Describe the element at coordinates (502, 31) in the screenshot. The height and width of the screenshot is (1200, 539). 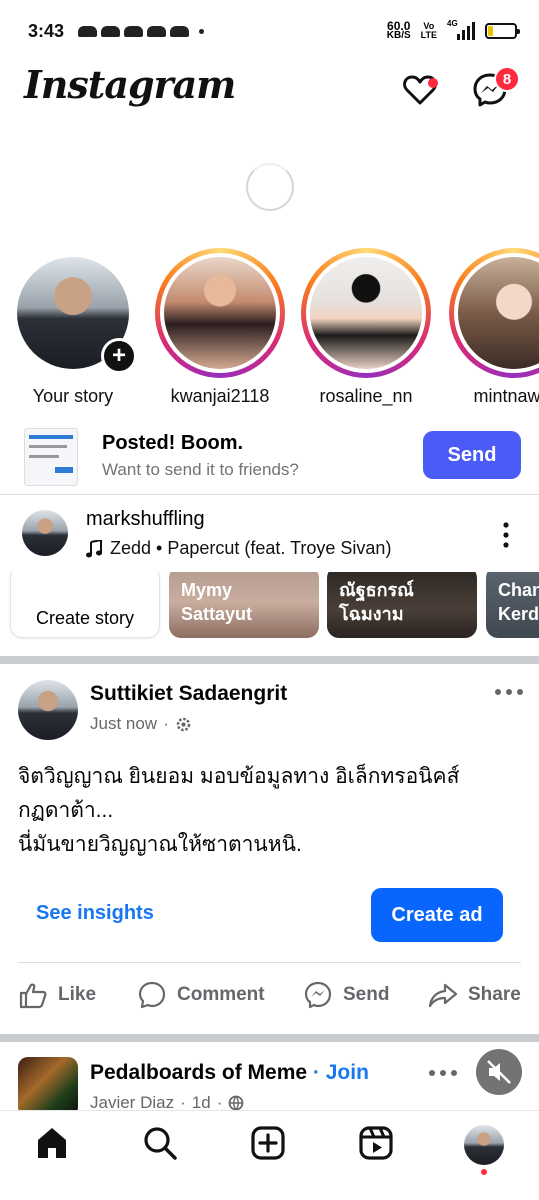
I see `battery-icon` at that location.